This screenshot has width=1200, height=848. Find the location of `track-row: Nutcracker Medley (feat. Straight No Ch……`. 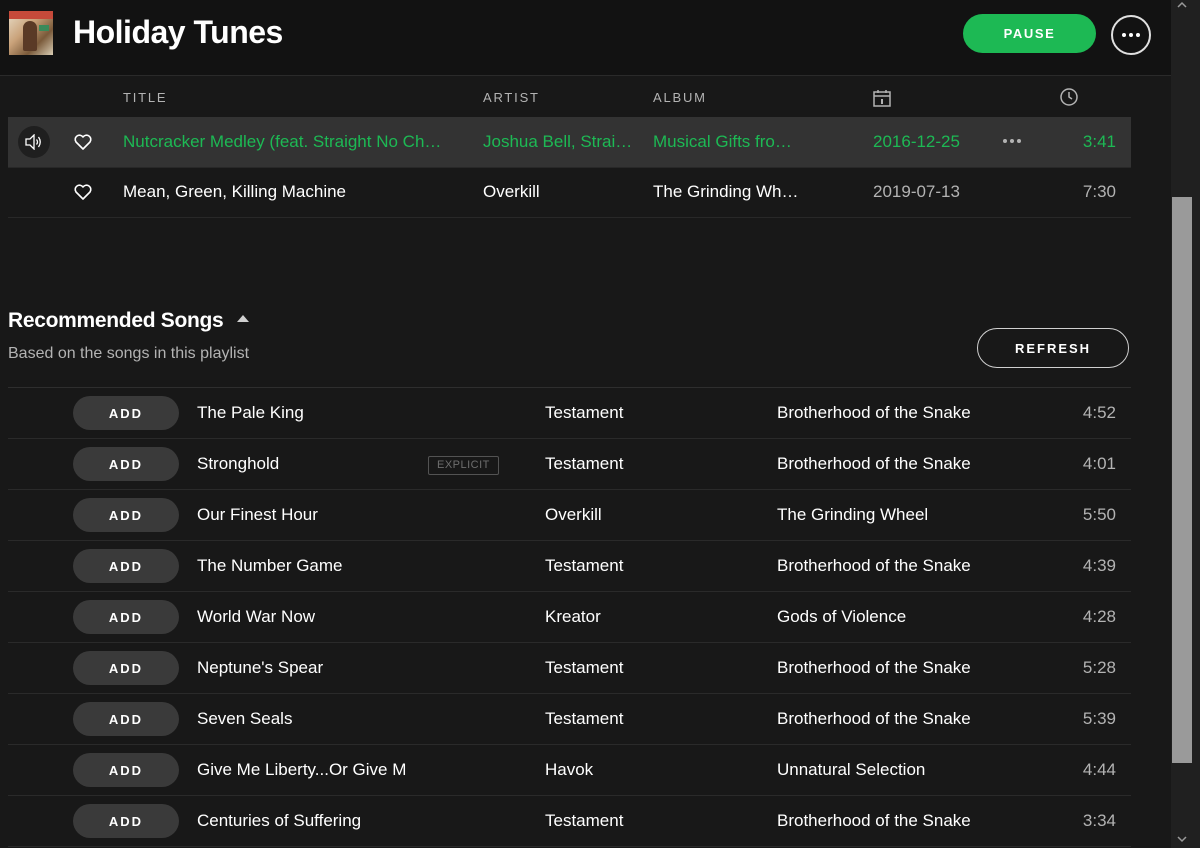

track-row: Nutcracker Medley (feat. Straight No Ch…… is located at coordinates (569, 142).